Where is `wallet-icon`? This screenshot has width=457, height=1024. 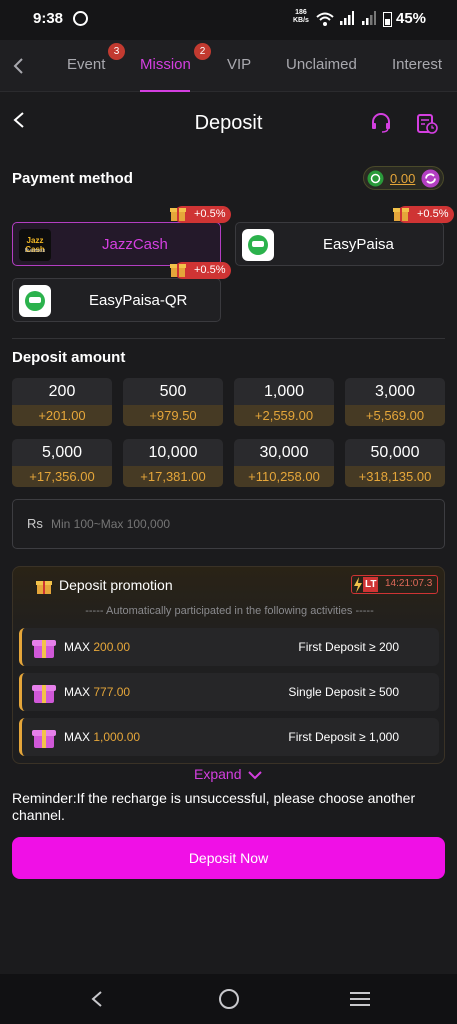 wallet-icon is located at coordinates (375, 178).